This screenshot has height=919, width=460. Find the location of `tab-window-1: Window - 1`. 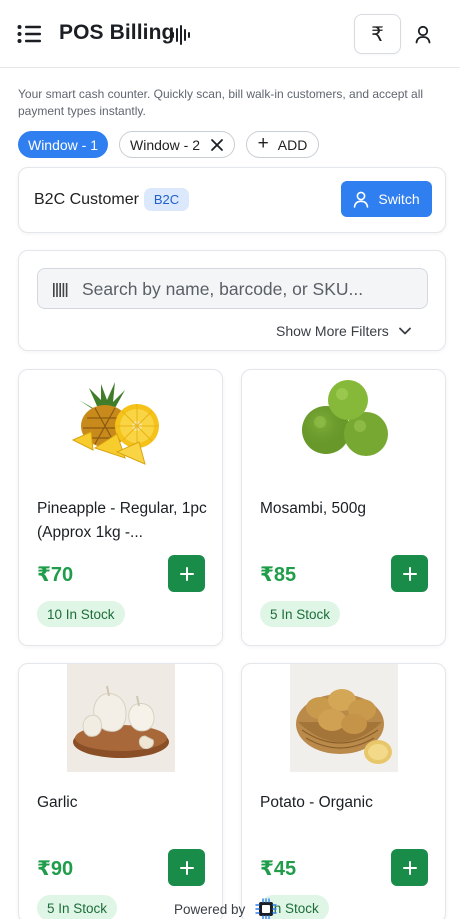

tab-window-1: Window - 1 is located at coordinates (63, 144).